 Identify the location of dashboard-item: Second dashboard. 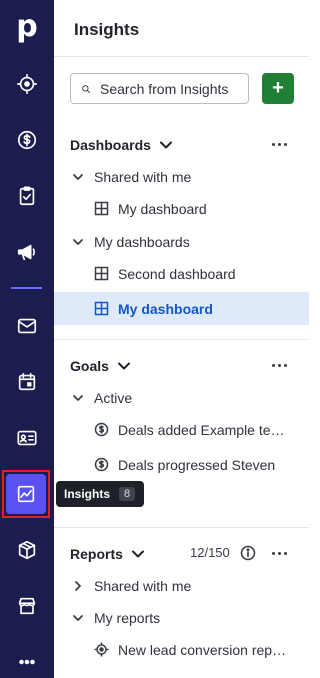
(181, 273).